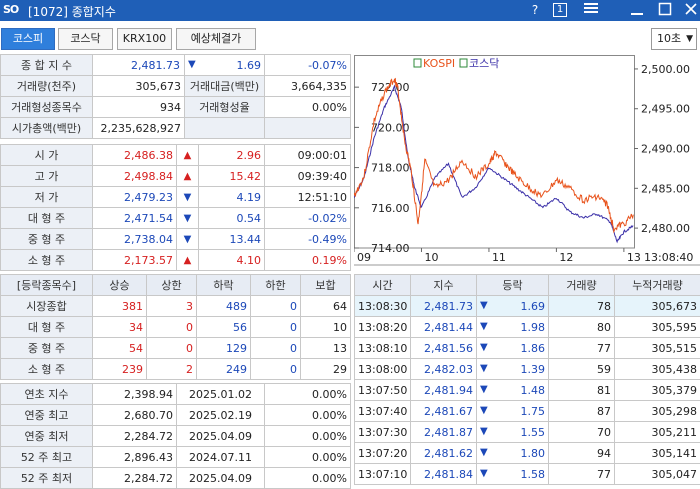 Image resolution: width=700 pixels, height=489 pixels. What do you see at coordinates (513, 348) in the screenshot?
I see `trade-change-cell: ▼1.86` at bounding box center [513, 348].